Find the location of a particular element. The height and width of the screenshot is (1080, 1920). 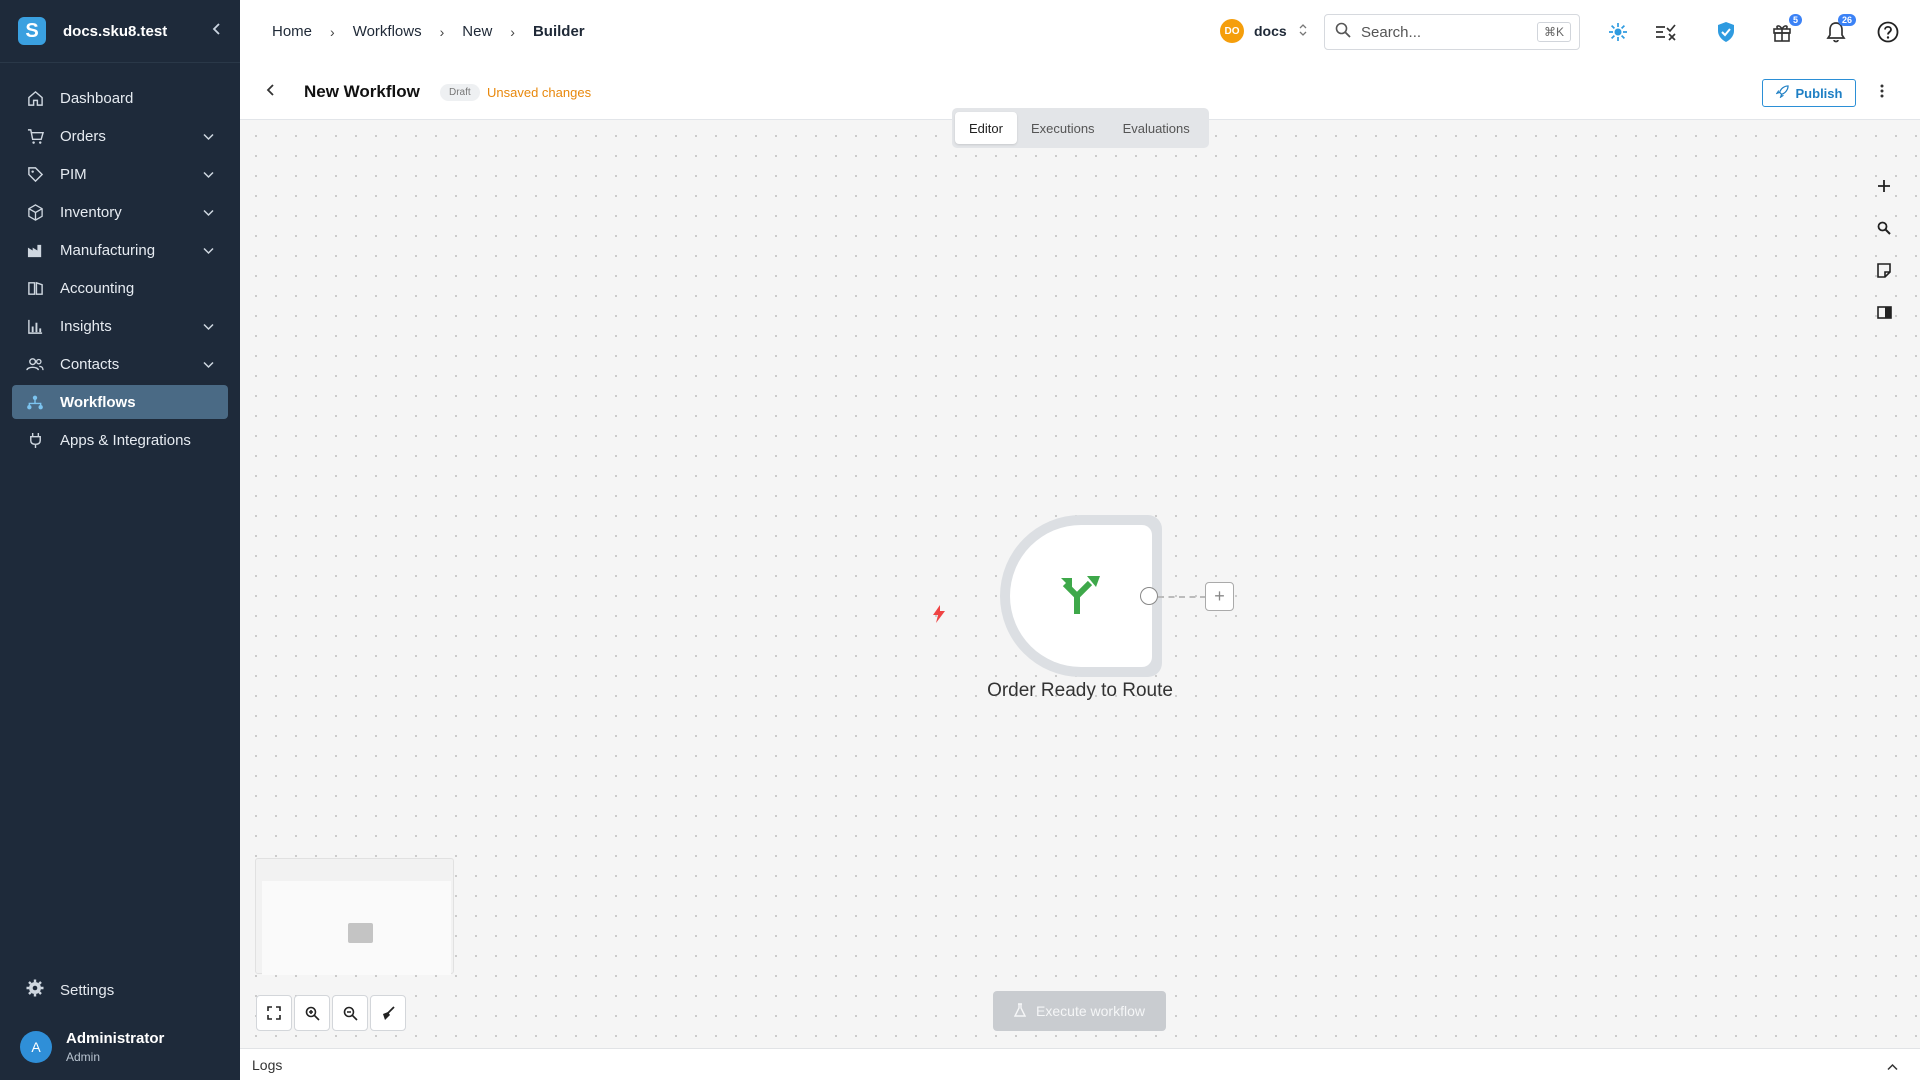

sidebar-item-label: Accounting is located at coordinates (97, 288).